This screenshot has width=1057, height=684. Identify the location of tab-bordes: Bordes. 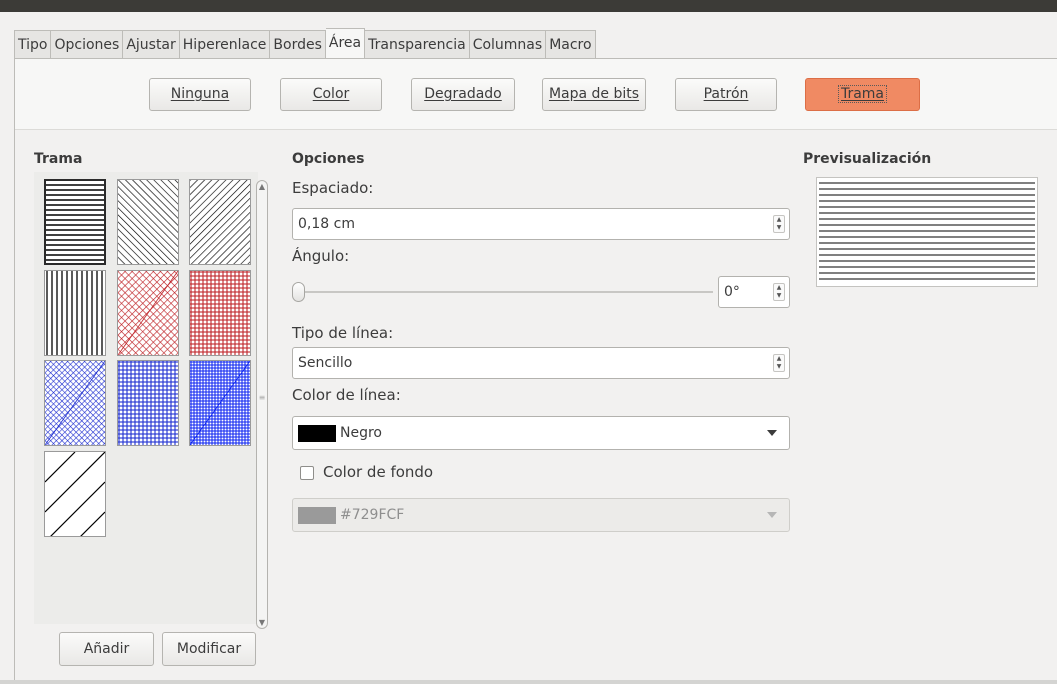
(298, 44).